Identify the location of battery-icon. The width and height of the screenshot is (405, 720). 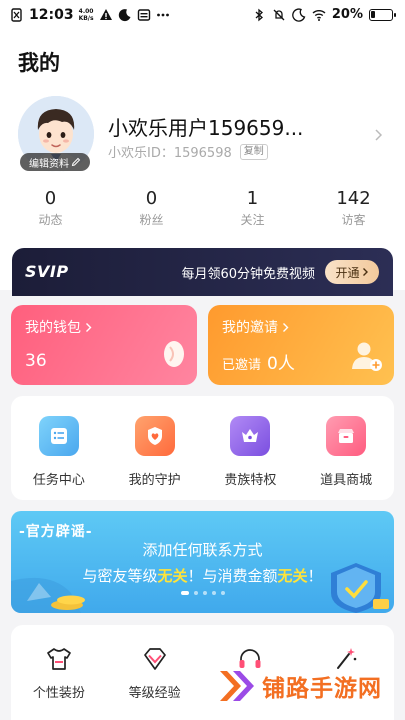
(382, 14).